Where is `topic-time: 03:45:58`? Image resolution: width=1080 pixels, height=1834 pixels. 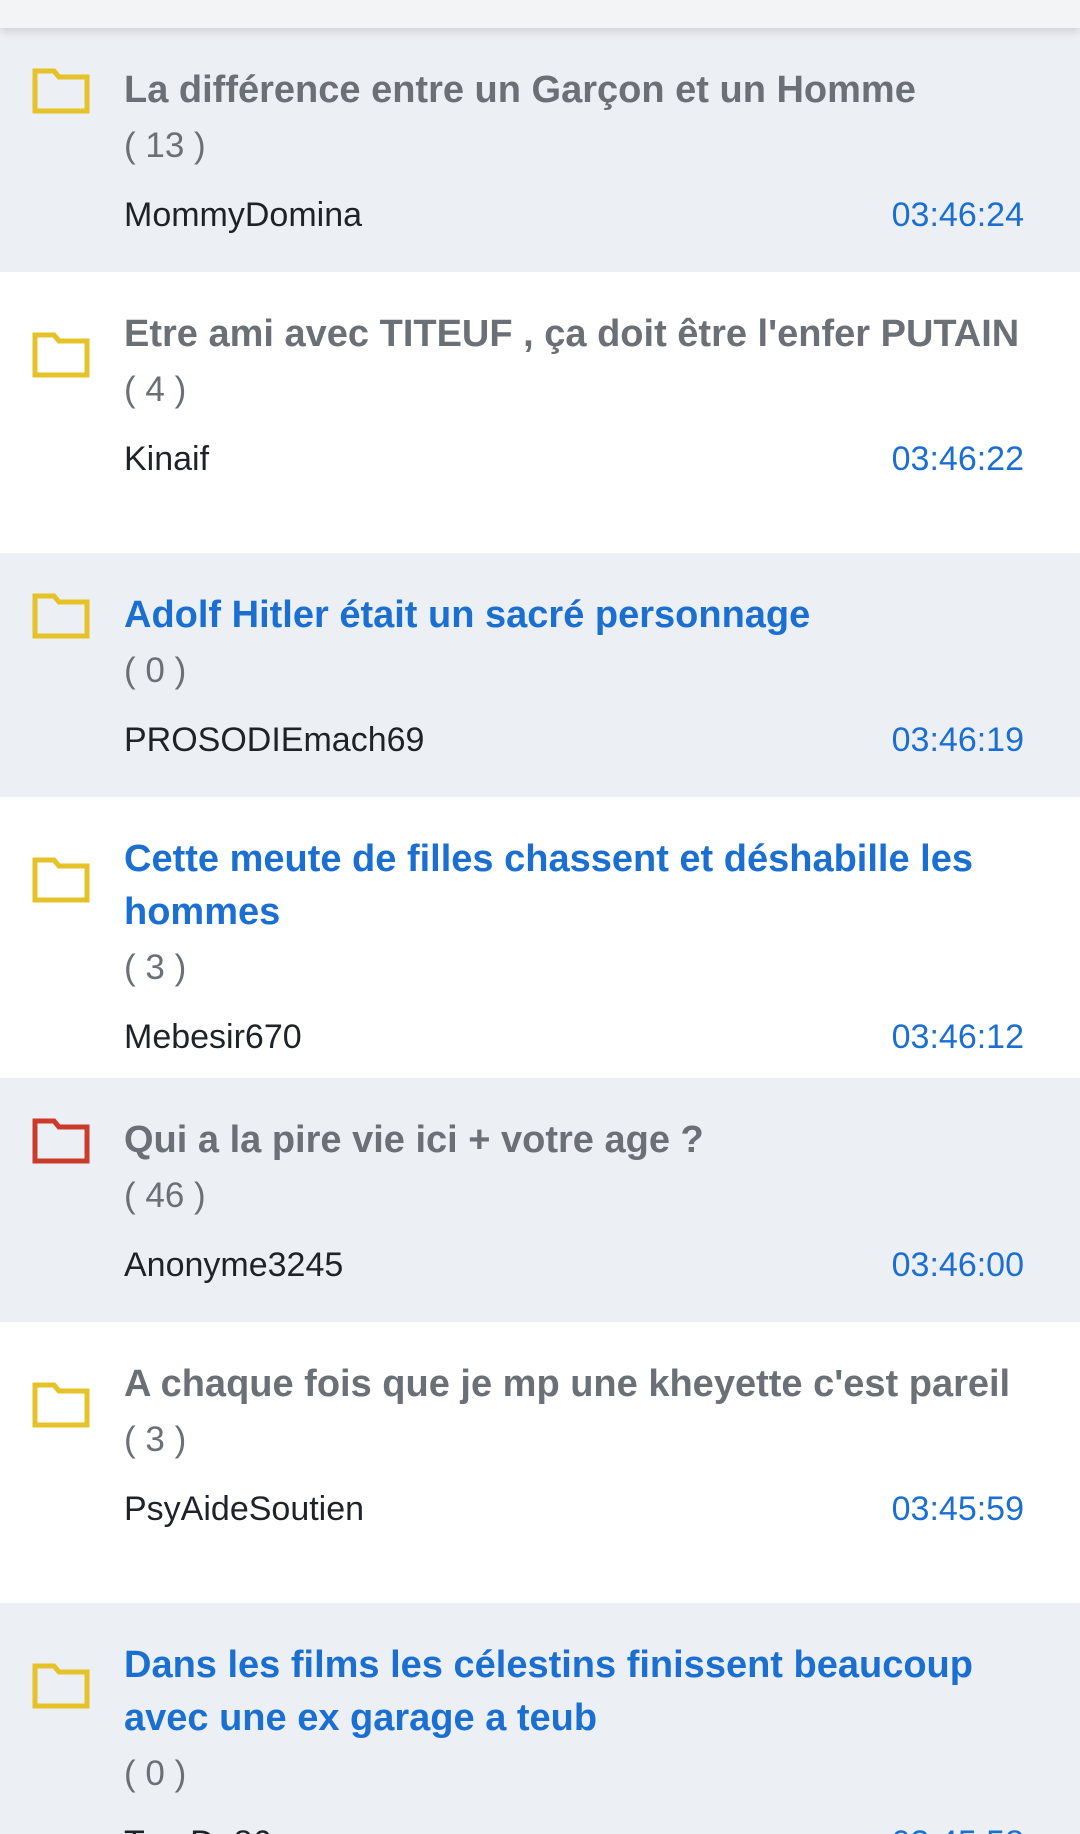
topic-time: 03:45:58 is located at coordinates (958, 1829).